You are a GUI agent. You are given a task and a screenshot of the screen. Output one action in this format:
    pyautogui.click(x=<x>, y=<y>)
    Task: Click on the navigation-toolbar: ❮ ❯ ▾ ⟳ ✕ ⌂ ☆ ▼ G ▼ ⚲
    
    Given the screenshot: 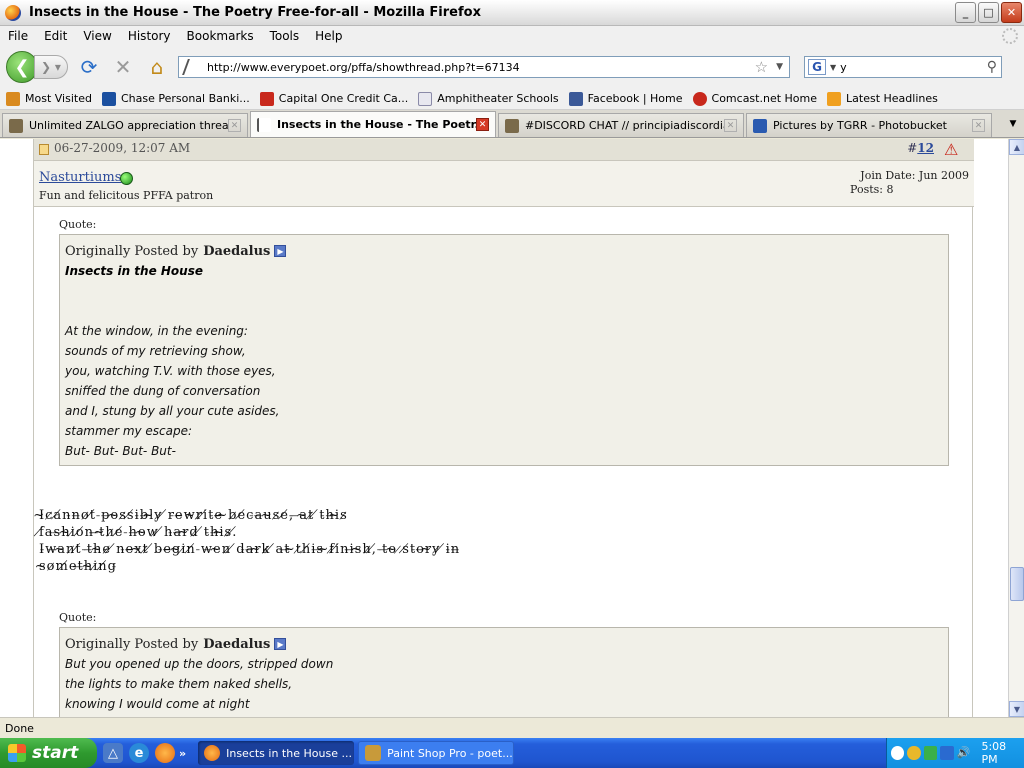 What is the action you would take?
    pyautogui.click(x=512, y=67)
    